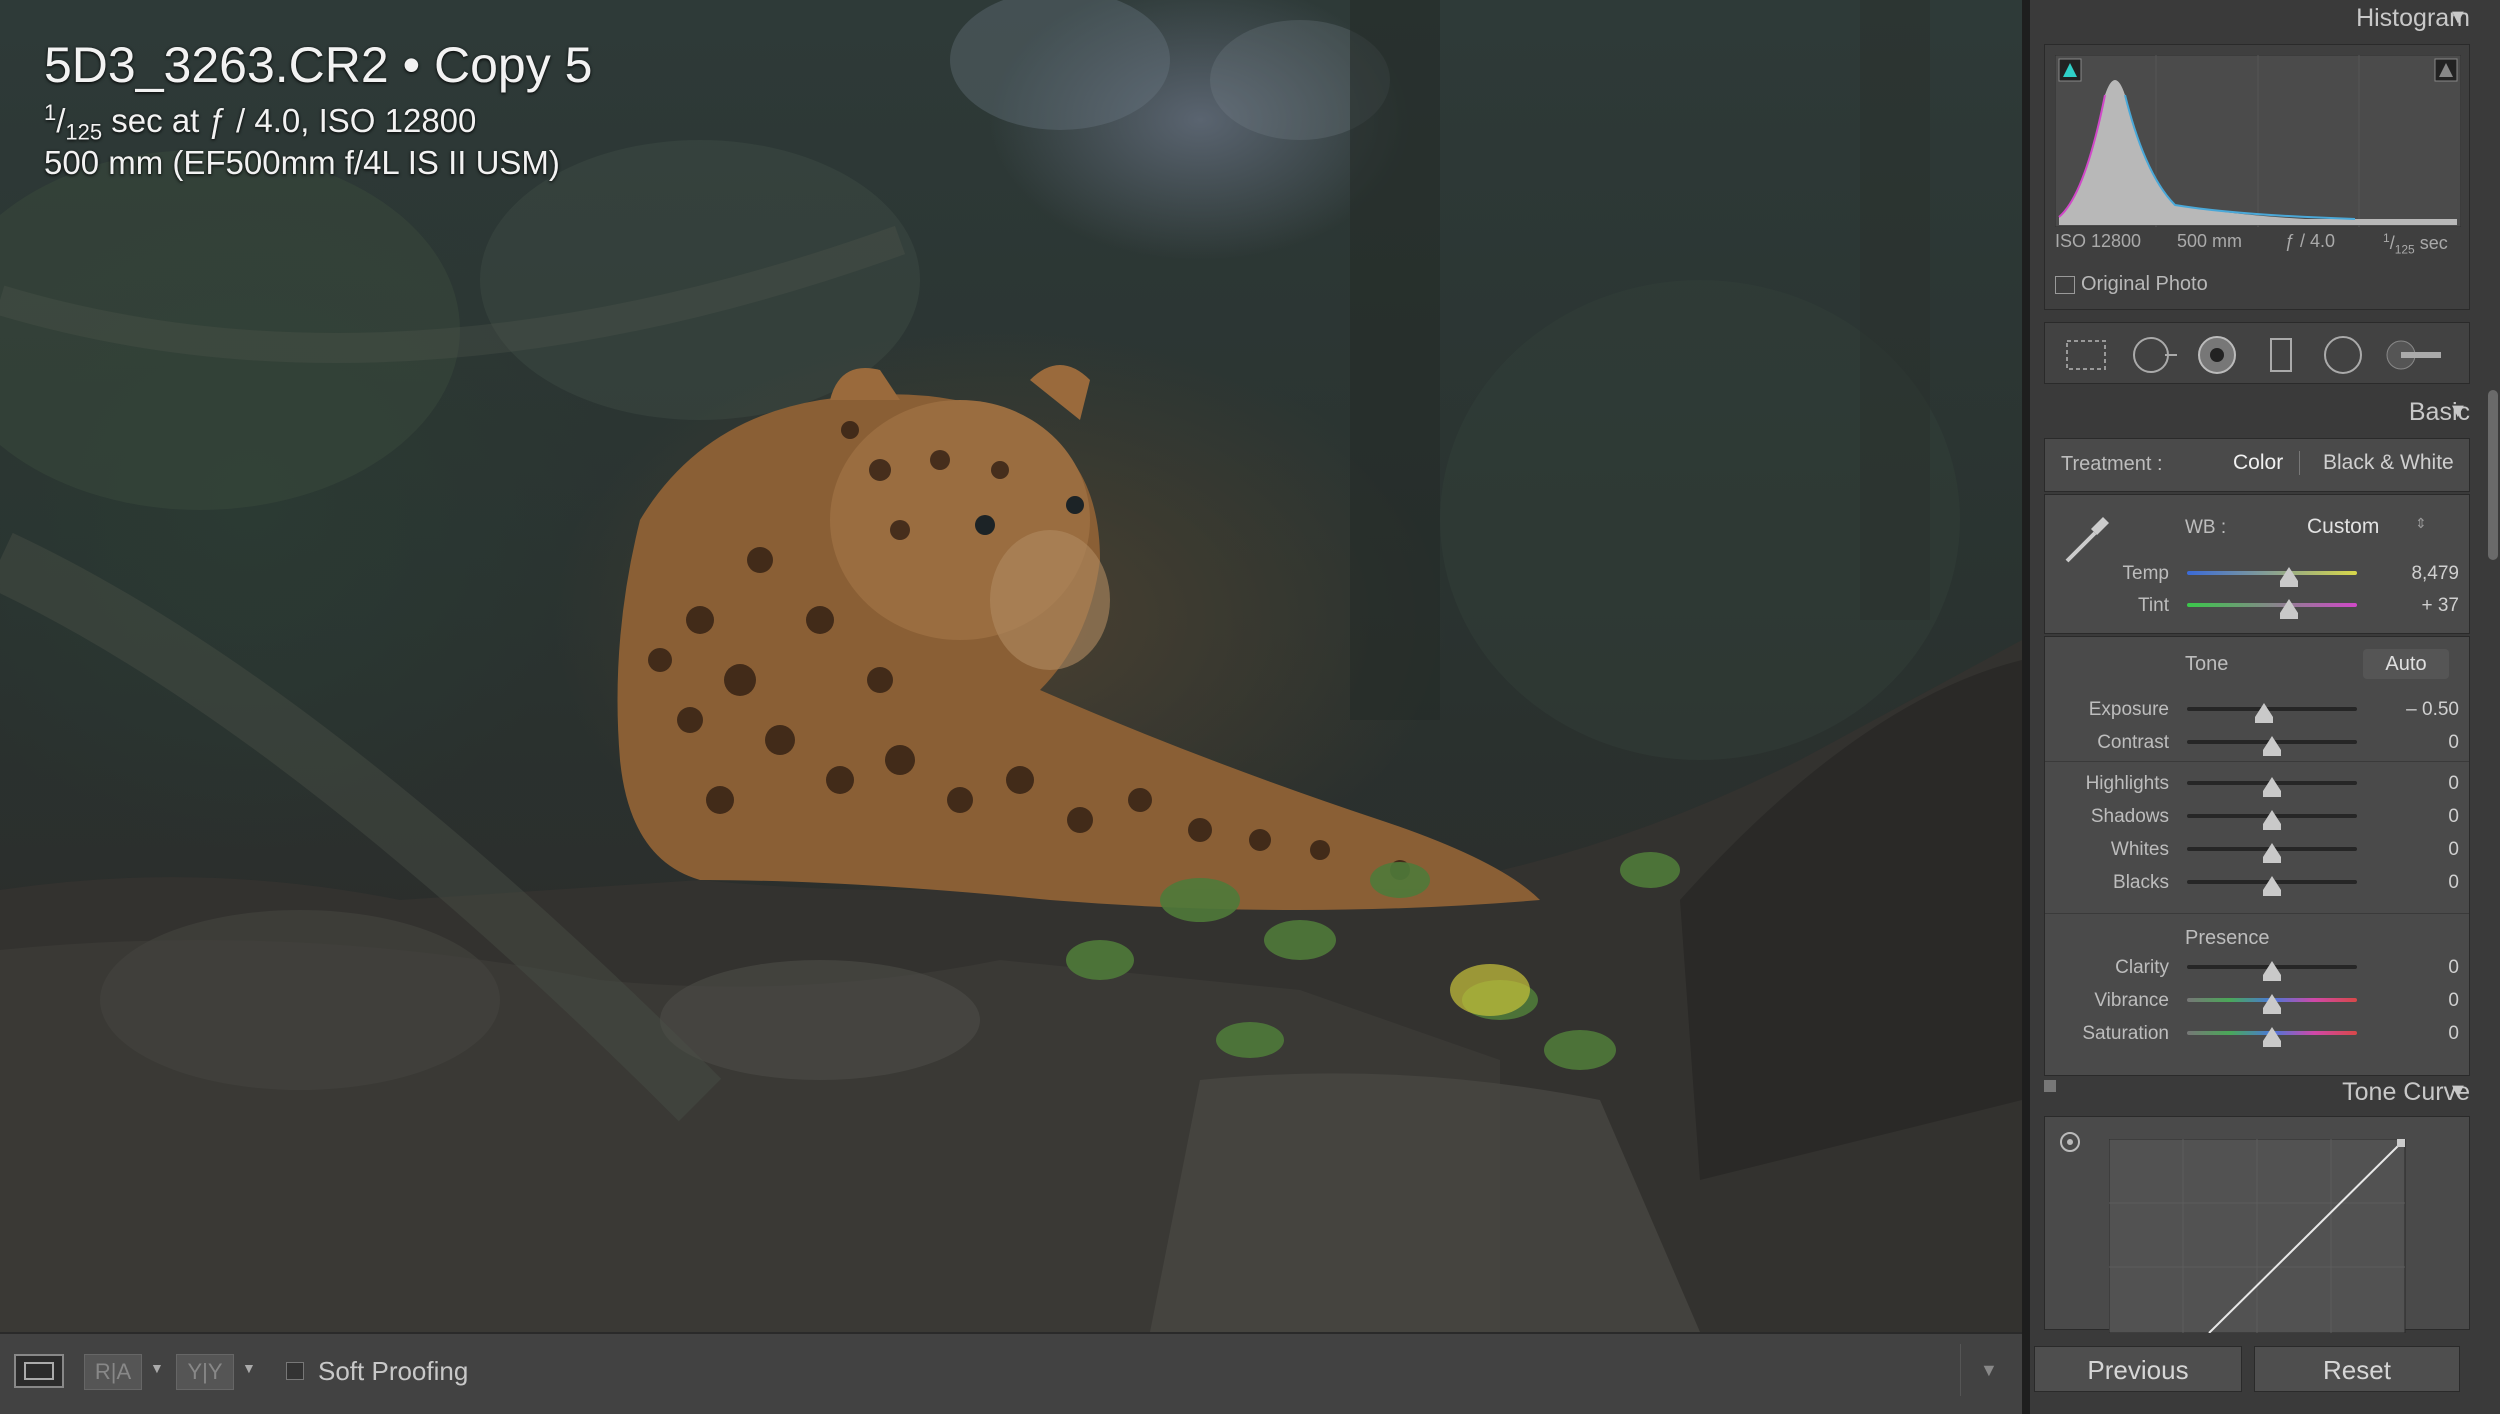 This screenshot has height=1414, width=2500. Describe the element at coordinates (2272, 853) in the screenshot. I see `slider-knob-whites` at that location.